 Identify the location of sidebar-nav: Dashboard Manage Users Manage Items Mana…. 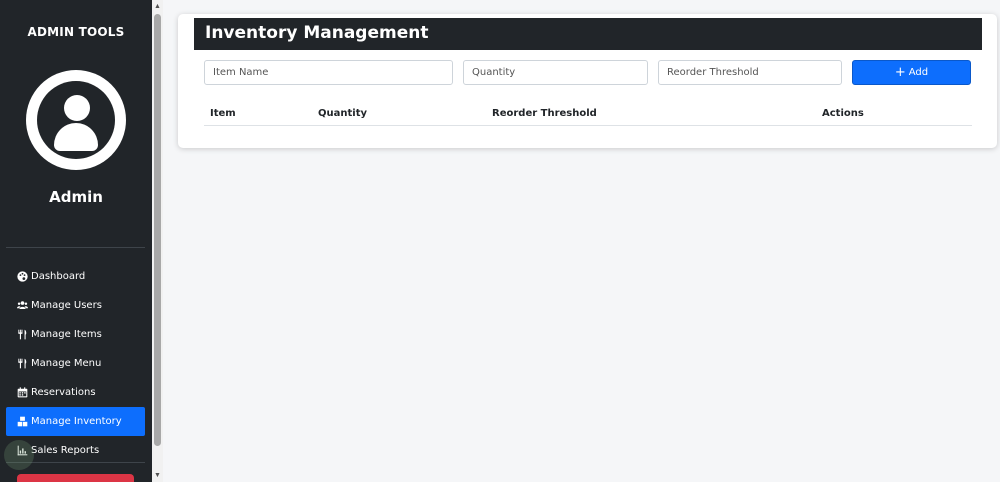
(75, 363).